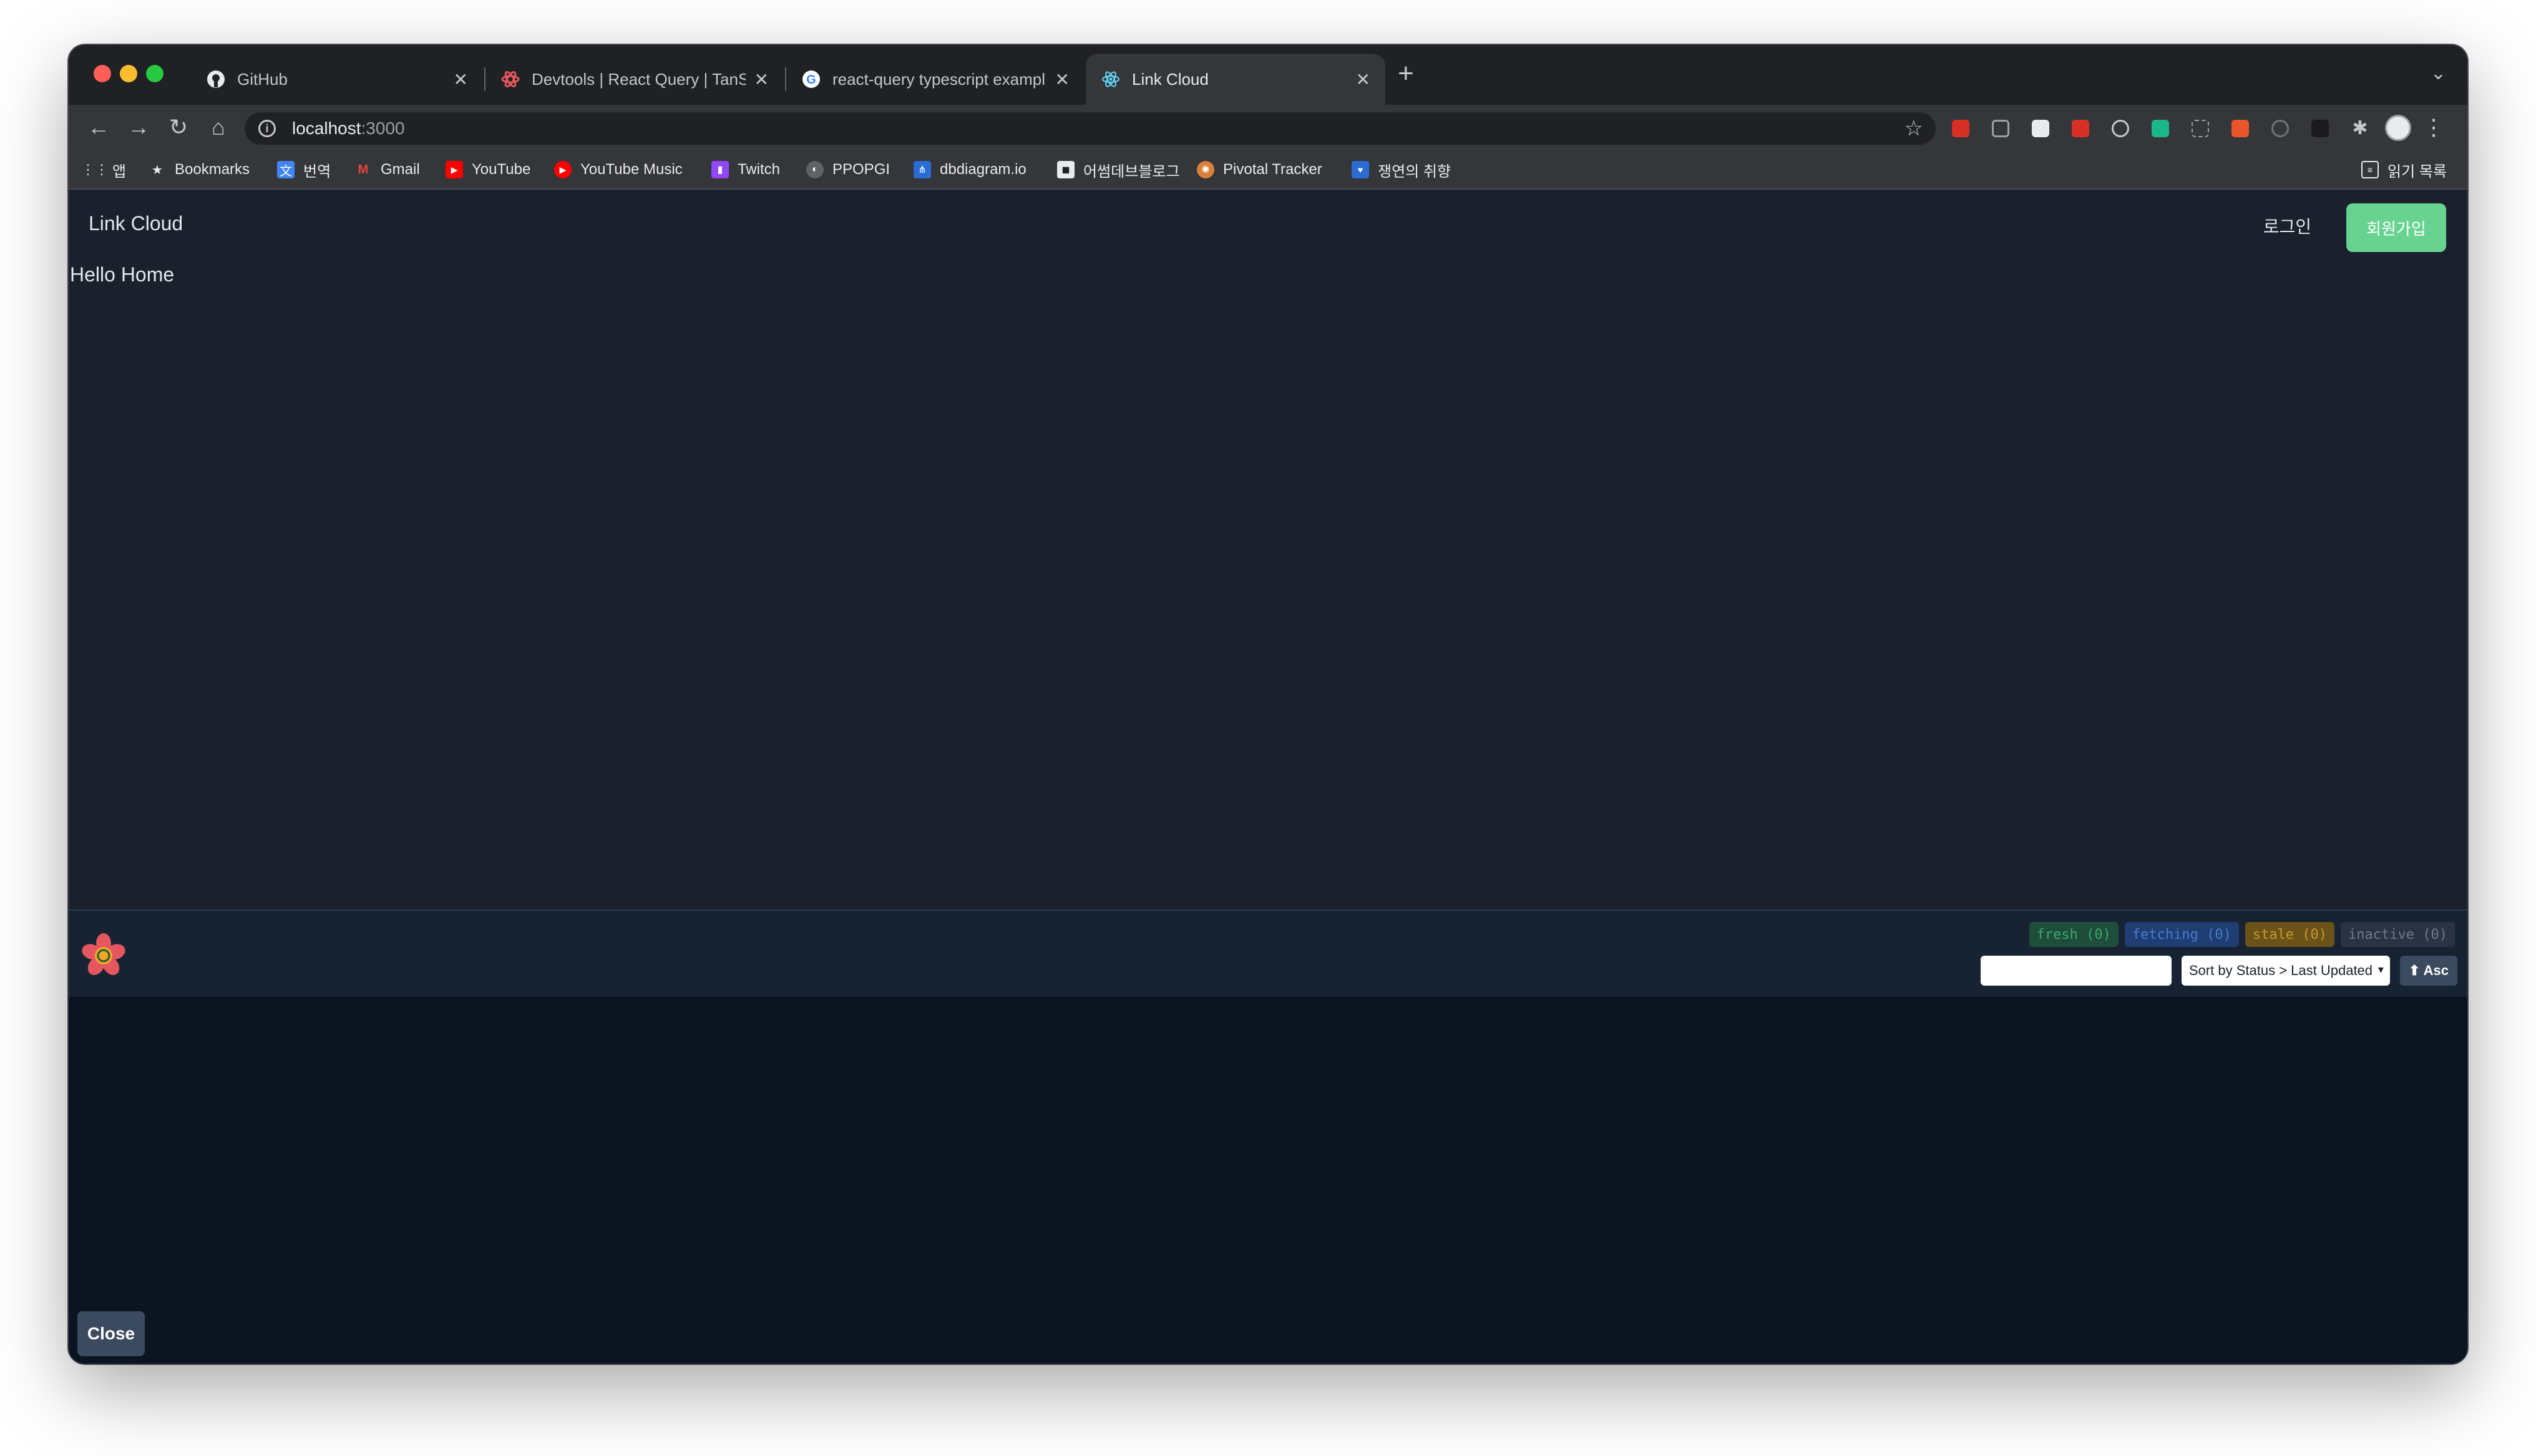 Image resolution: width=2536 pixels, height=1456 pixels. I want to click on reading-list: ≡ 읽기 목록, so click(2404, 170).